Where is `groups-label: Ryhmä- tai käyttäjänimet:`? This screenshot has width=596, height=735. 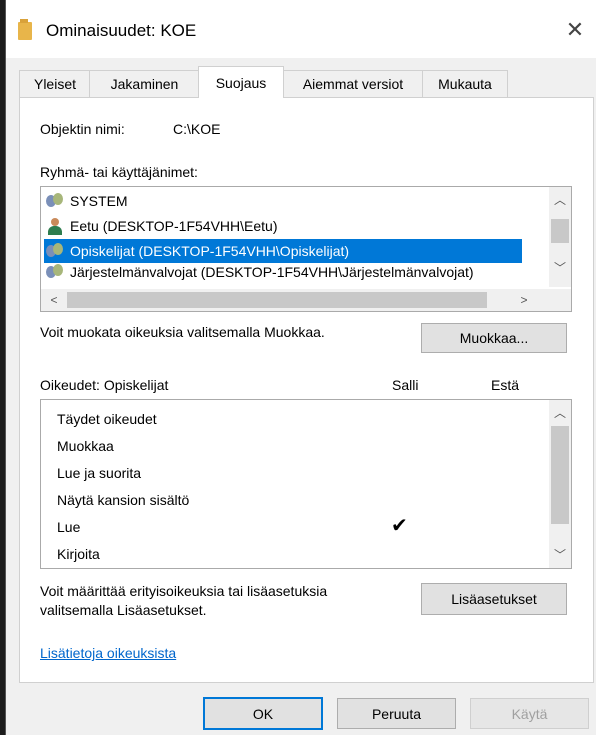
groups-label: Ryhmä- tai käyttäjänimet: is located at coordinates (119, 172).